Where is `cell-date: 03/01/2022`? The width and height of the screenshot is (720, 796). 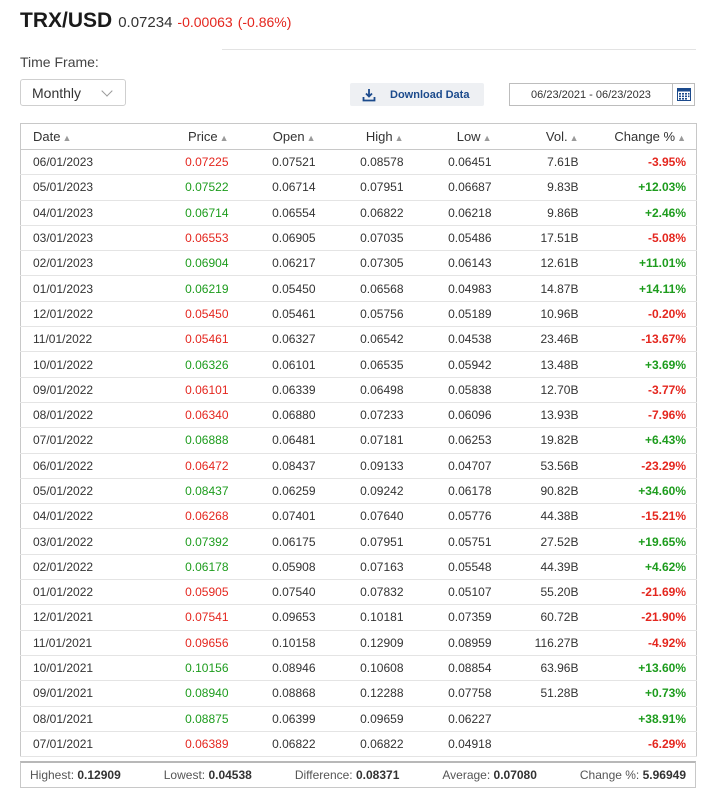
cell-date: 03/01/2022 is located at coordinates (76, 541).